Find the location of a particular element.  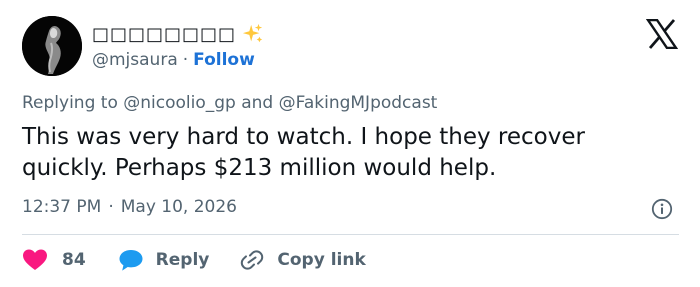

tweet-time: 12:37 PM is located at coordinates (61, 207).